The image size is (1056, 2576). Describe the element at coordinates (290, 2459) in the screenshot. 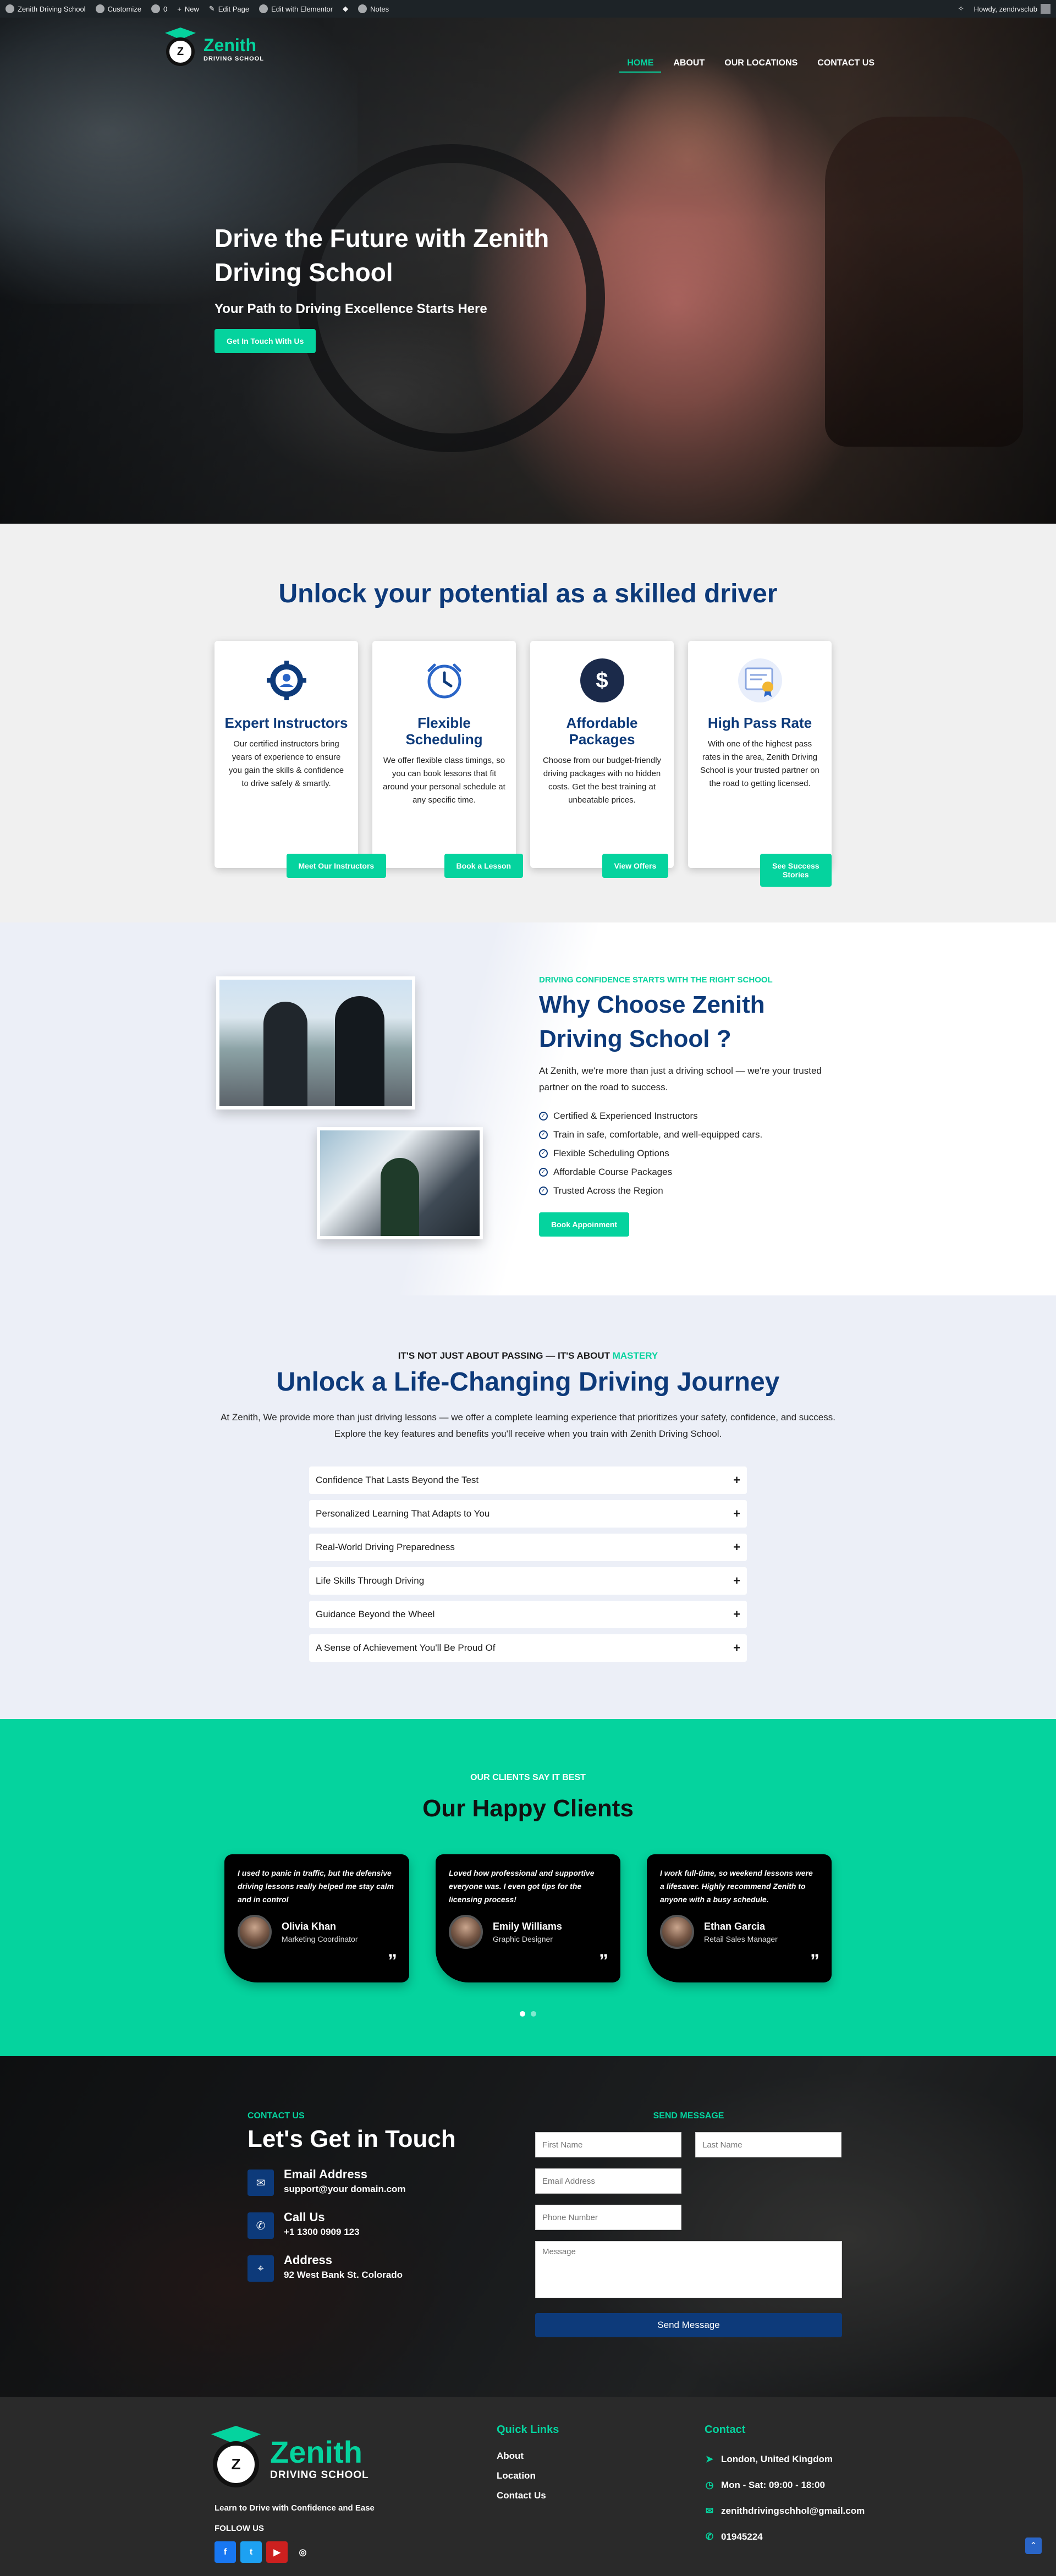

I see `footer-logo: Zenith DRIVING SCHOOL` at that location.